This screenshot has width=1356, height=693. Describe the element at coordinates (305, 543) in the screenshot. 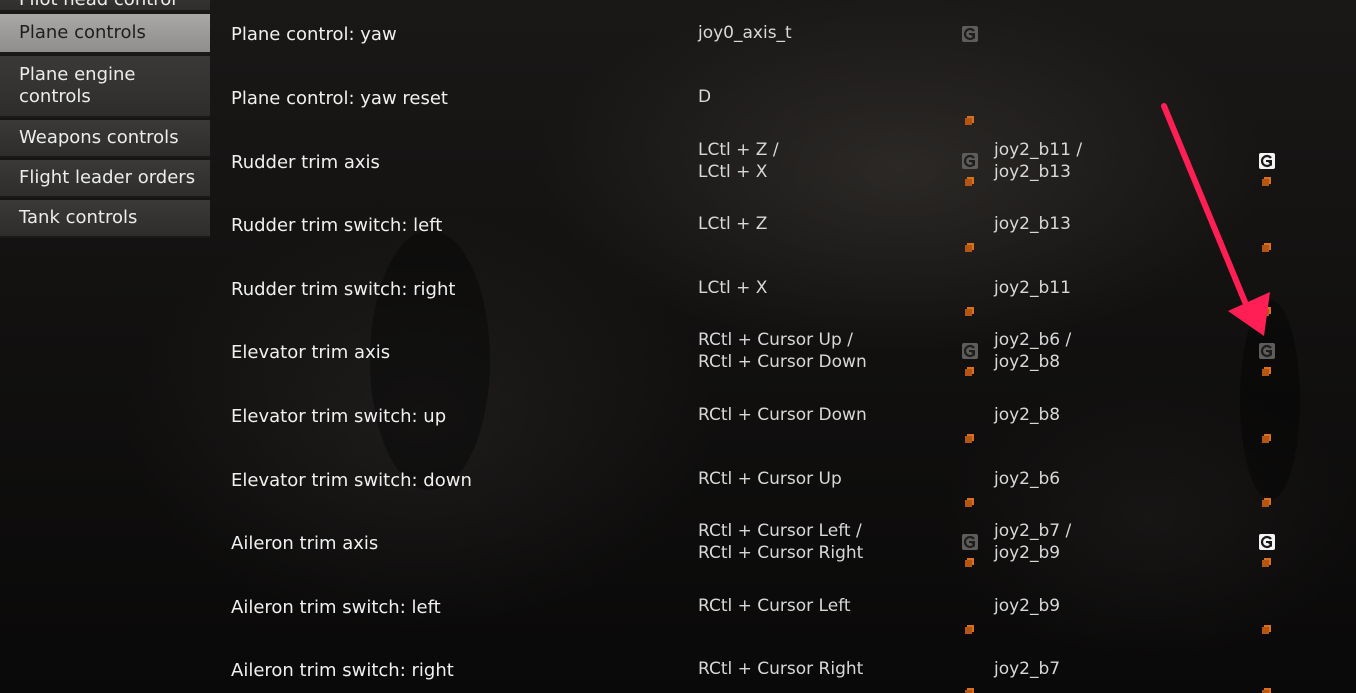

I see `binding-row-label: Aileron trim axis` at that location.